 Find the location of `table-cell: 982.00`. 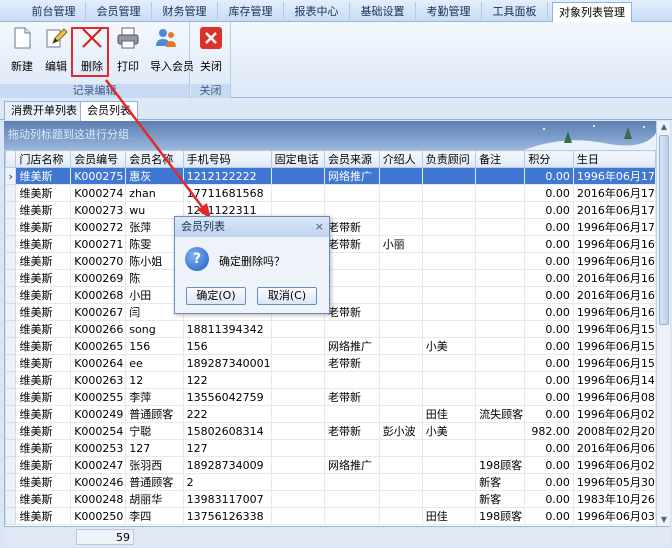

table-cell: 982.00 is located at coordinates (549, 431).